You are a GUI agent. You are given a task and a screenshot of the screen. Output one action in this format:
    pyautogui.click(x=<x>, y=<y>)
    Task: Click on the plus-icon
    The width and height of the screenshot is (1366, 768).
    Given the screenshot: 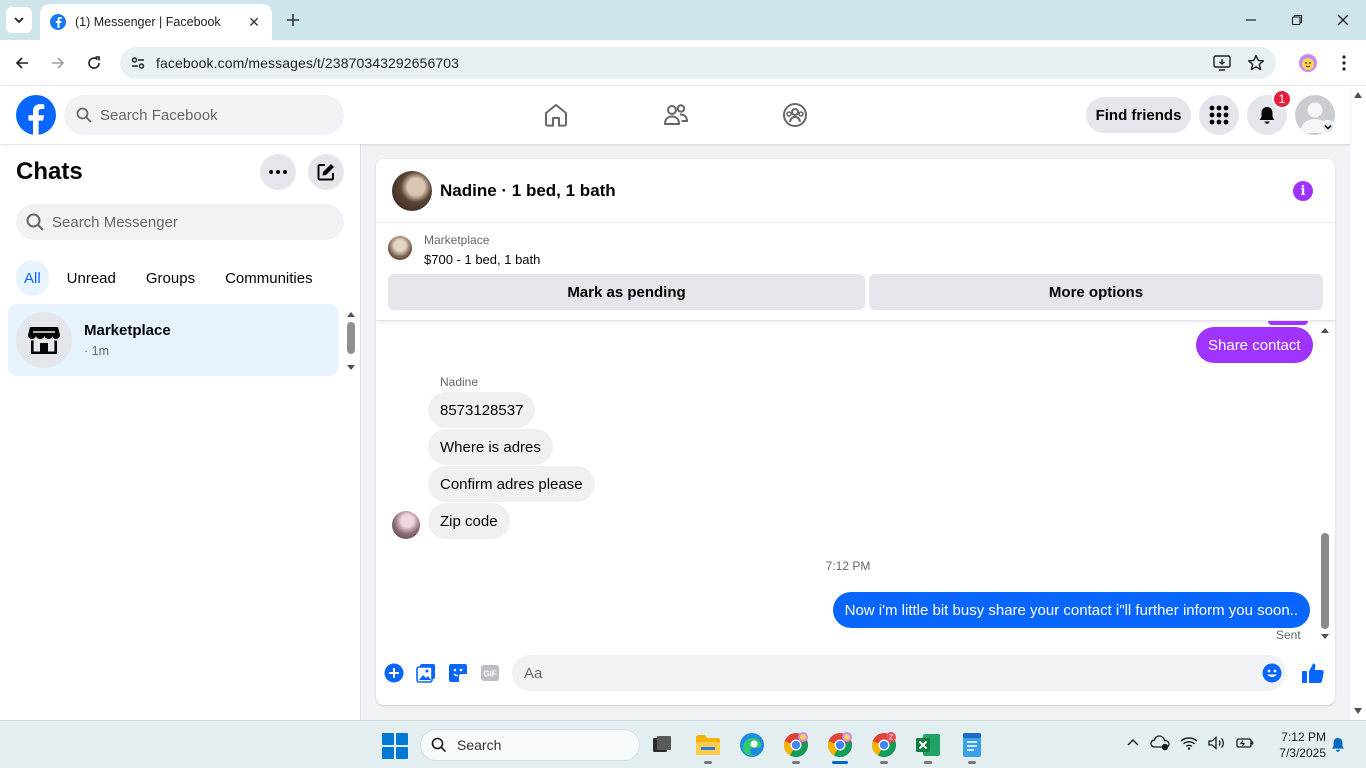 What is the action you would take?
    pyautogui.click(x=293, y=20)
    